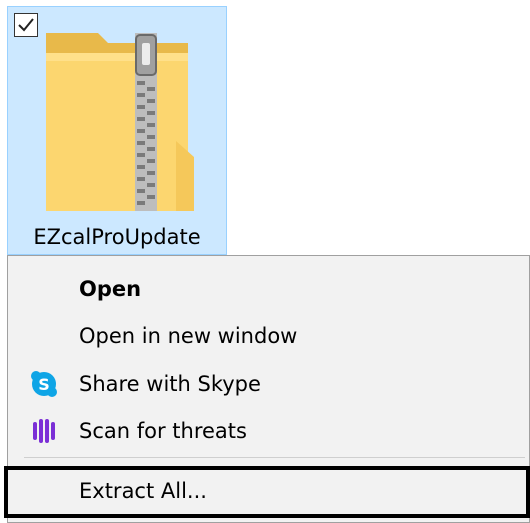 This screenshot has width=530, height=523. I want to click on menu-item-label: Scan for threats, so click(163, 431).